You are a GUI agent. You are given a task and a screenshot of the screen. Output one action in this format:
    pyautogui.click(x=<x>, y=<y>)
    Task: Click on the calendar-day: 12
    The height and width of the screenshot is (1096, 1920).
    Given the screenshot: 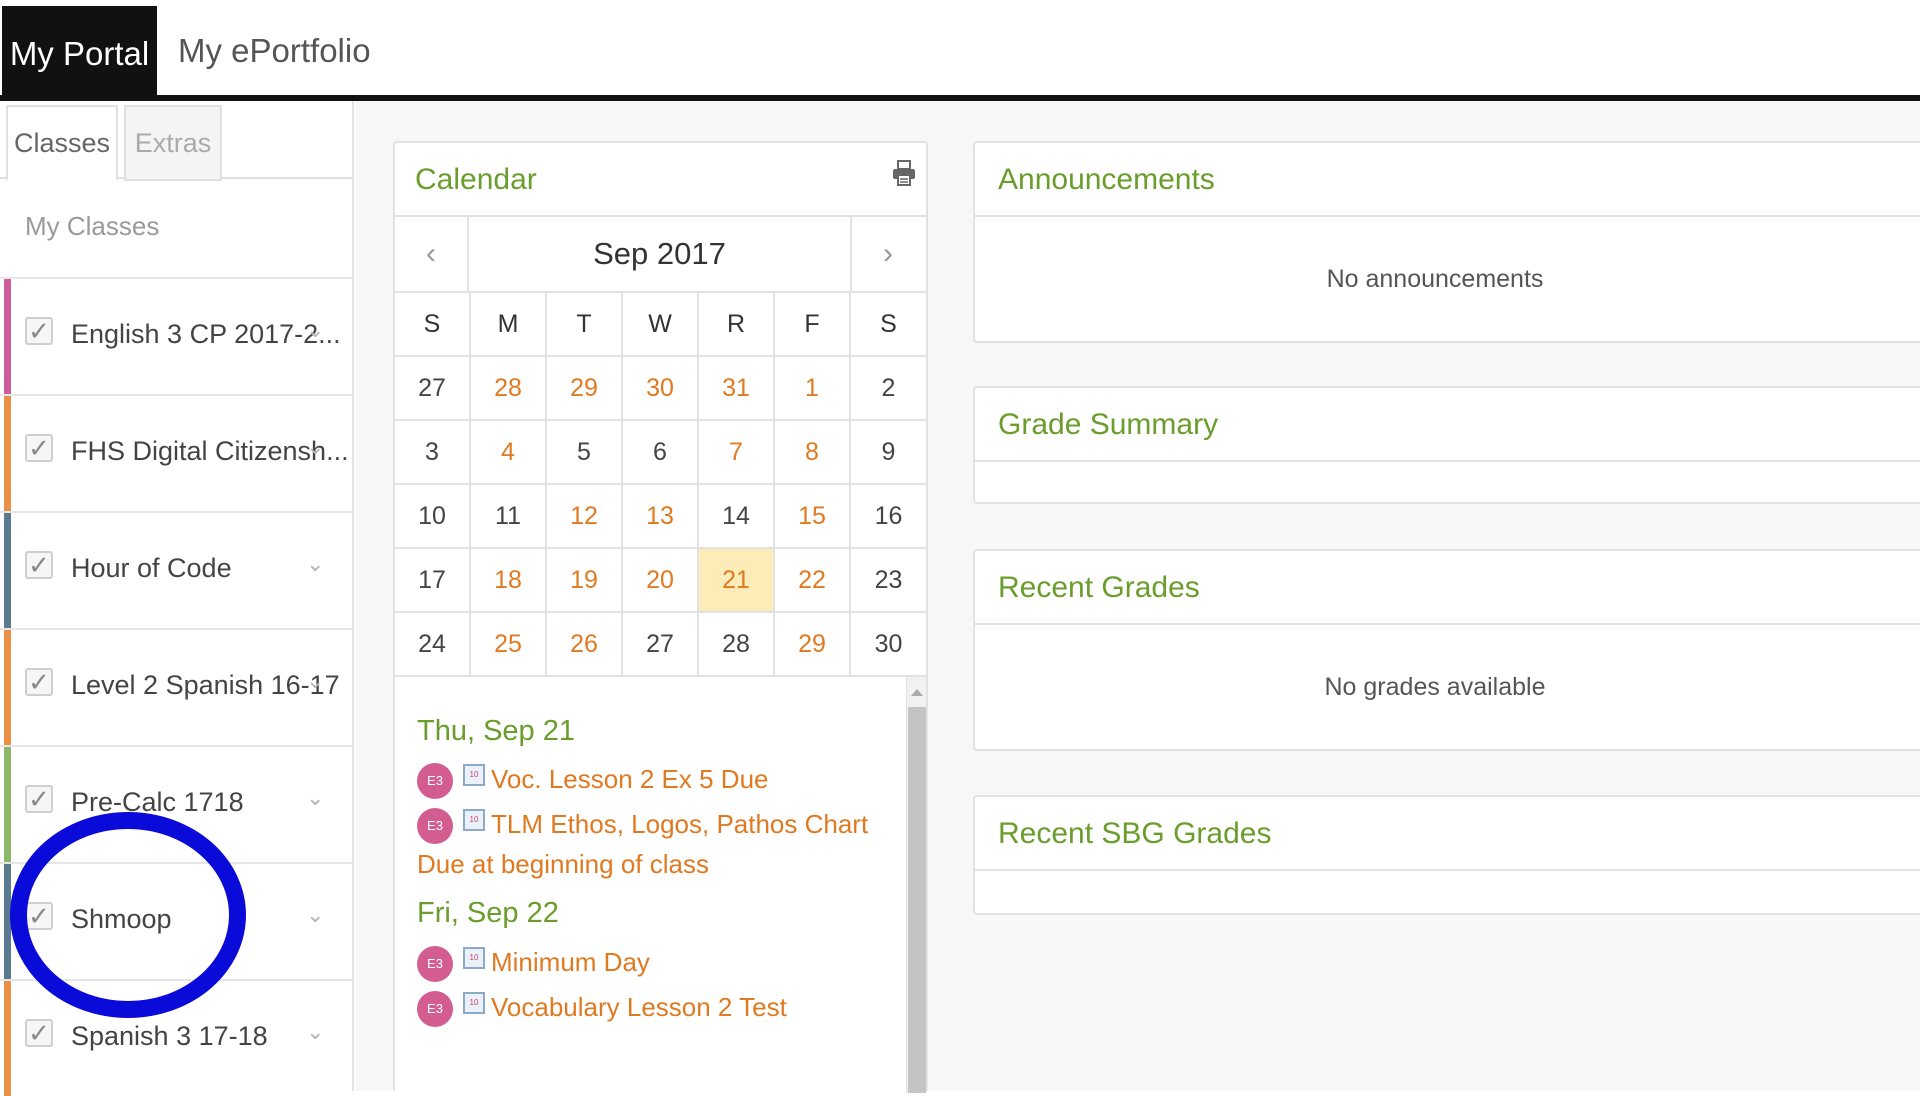 What is the action you would take?
    pyautogui.click(x=585, y=516)
    